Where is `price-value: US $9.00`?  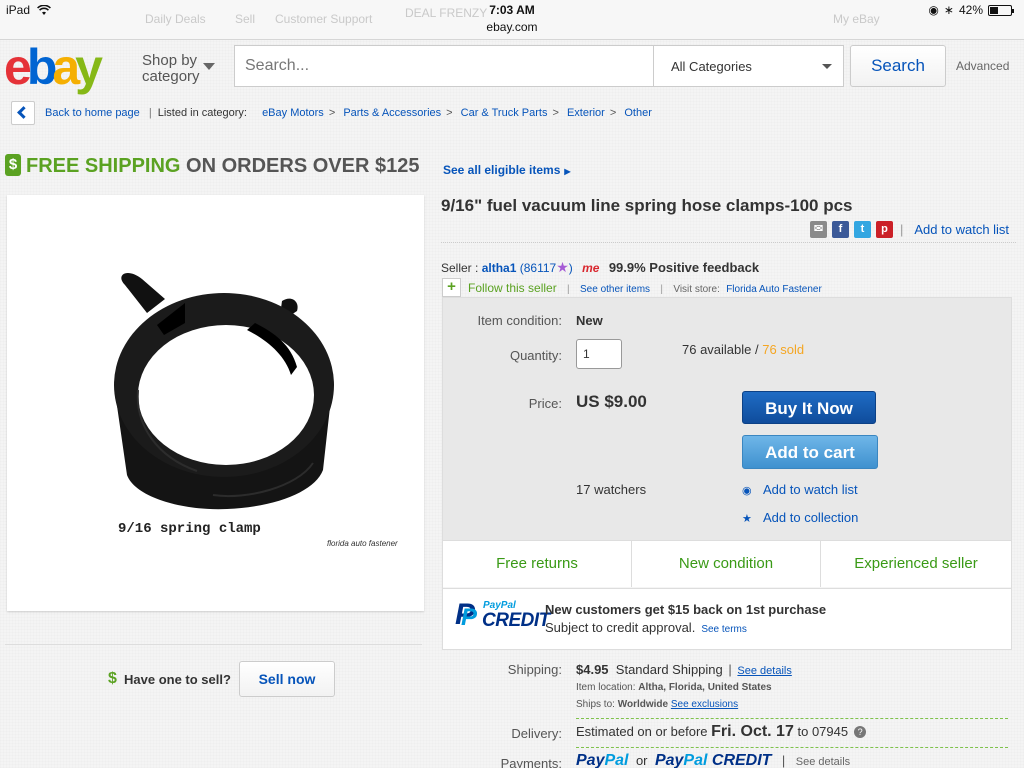 price-value: US $9.00 is located at coordinates (611, 401).